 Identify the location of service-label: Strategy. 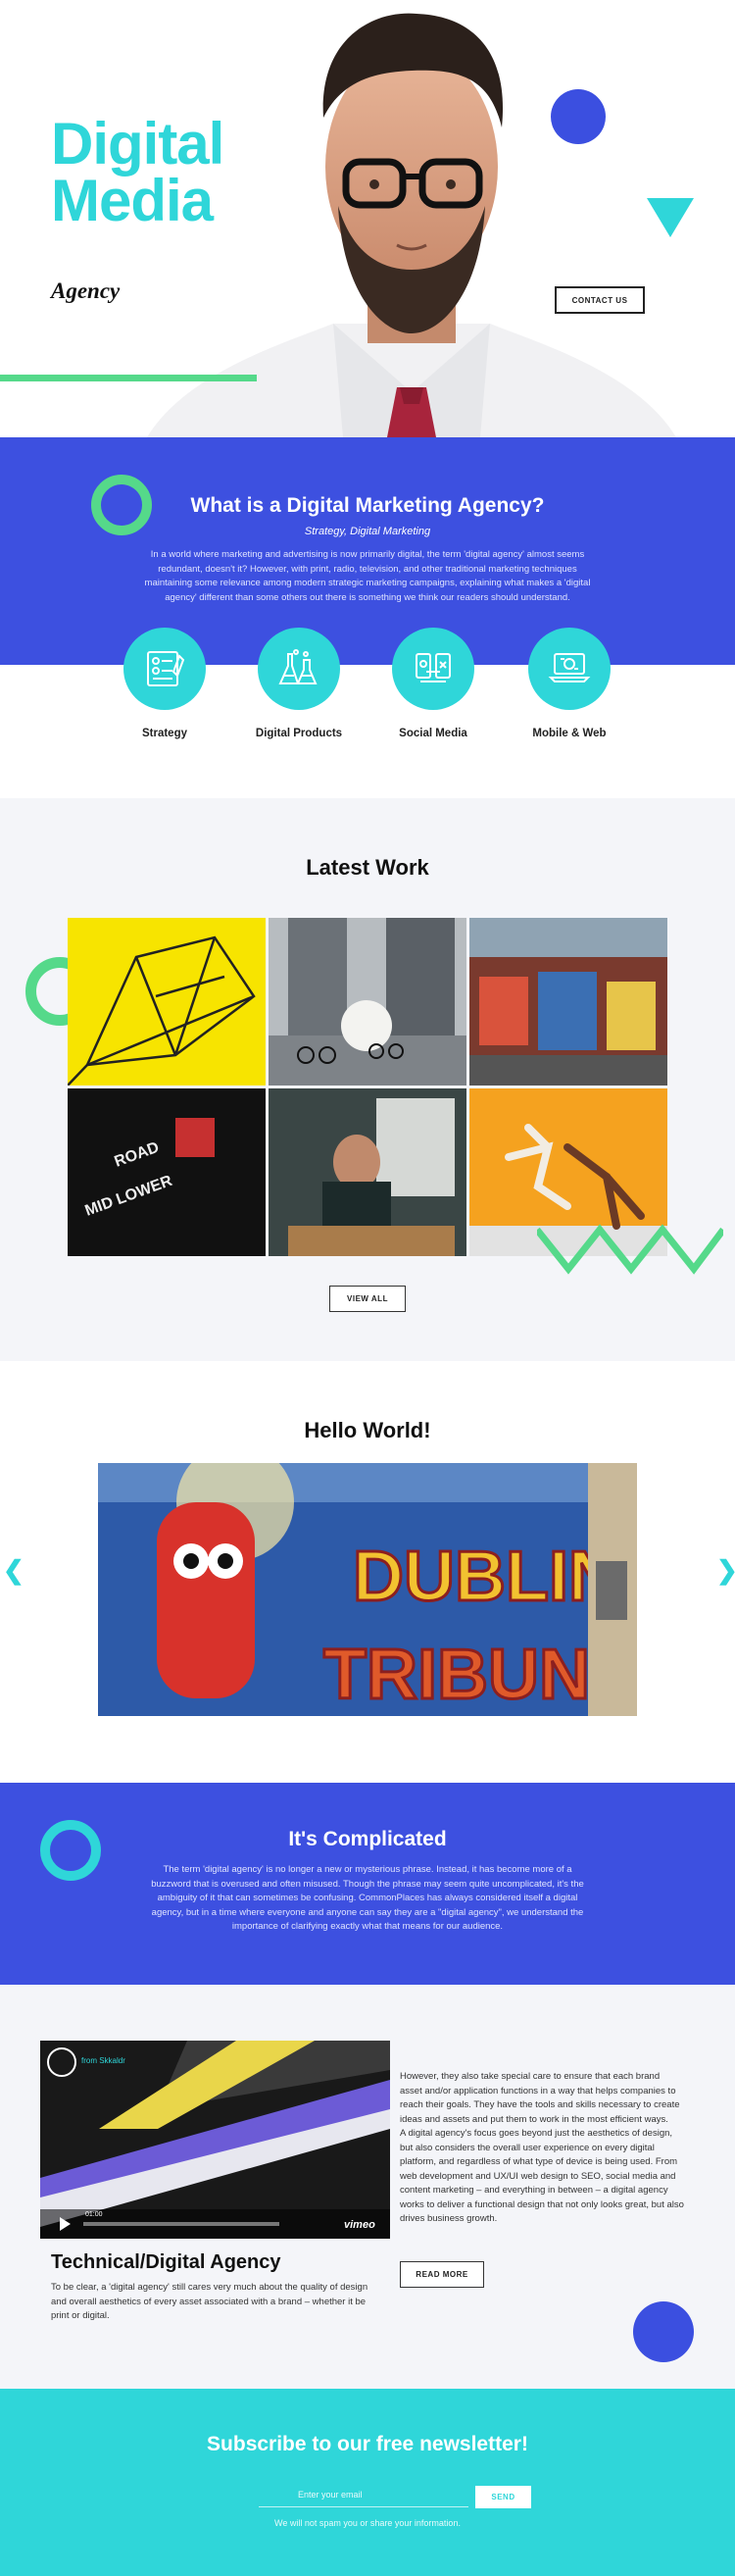
(164, 734).